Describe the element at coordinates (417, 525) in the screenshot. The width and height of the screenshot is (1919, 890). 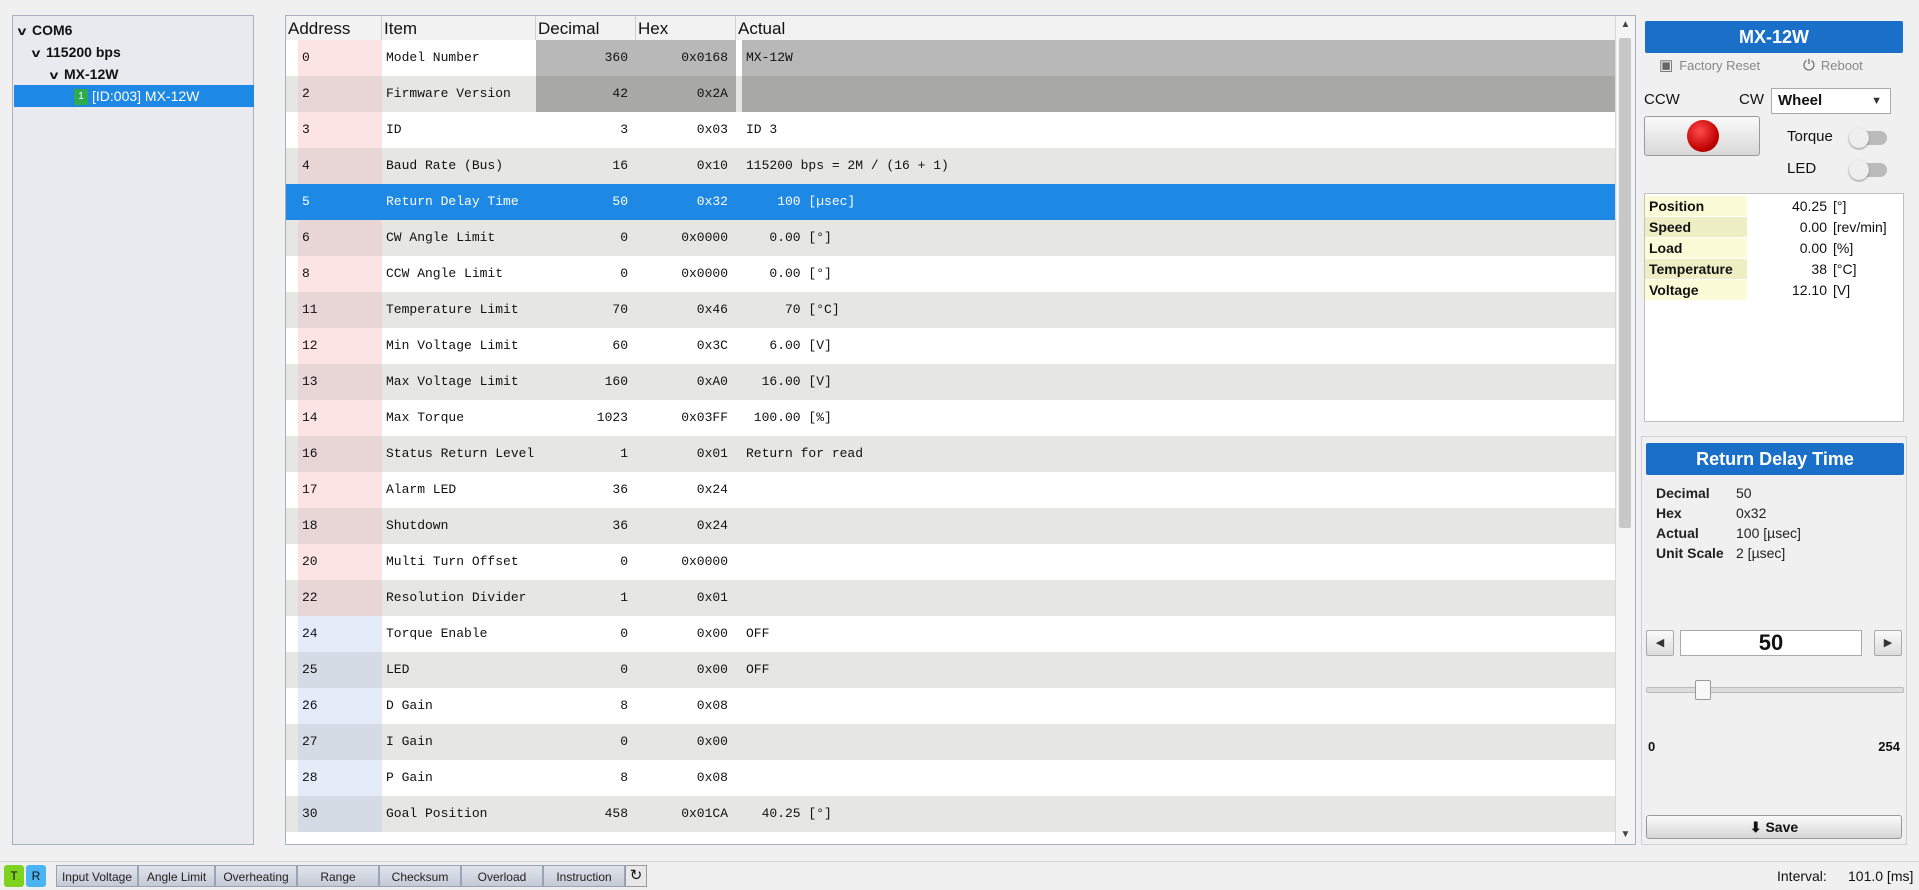
I see `row-item: Shutdown` at that location.